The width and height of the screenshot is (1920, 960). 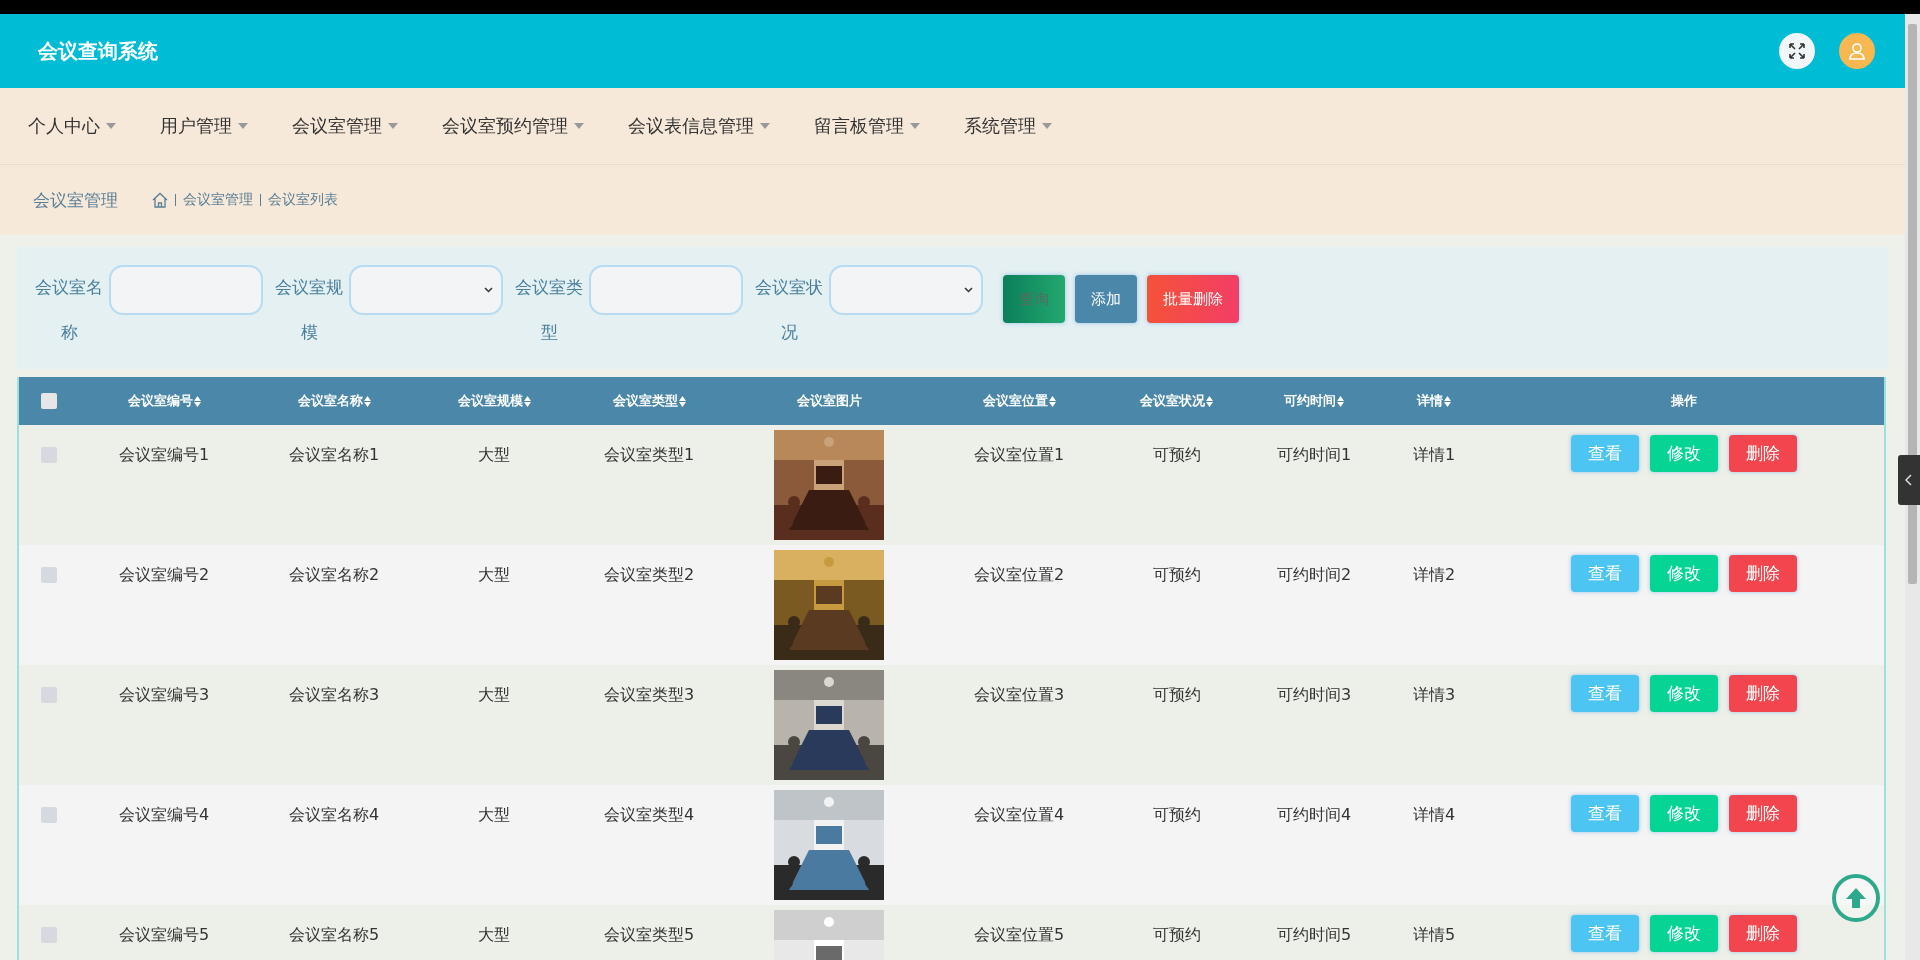 I want to click on table-cell-text: 详情3, so click(x=1434, y=695).